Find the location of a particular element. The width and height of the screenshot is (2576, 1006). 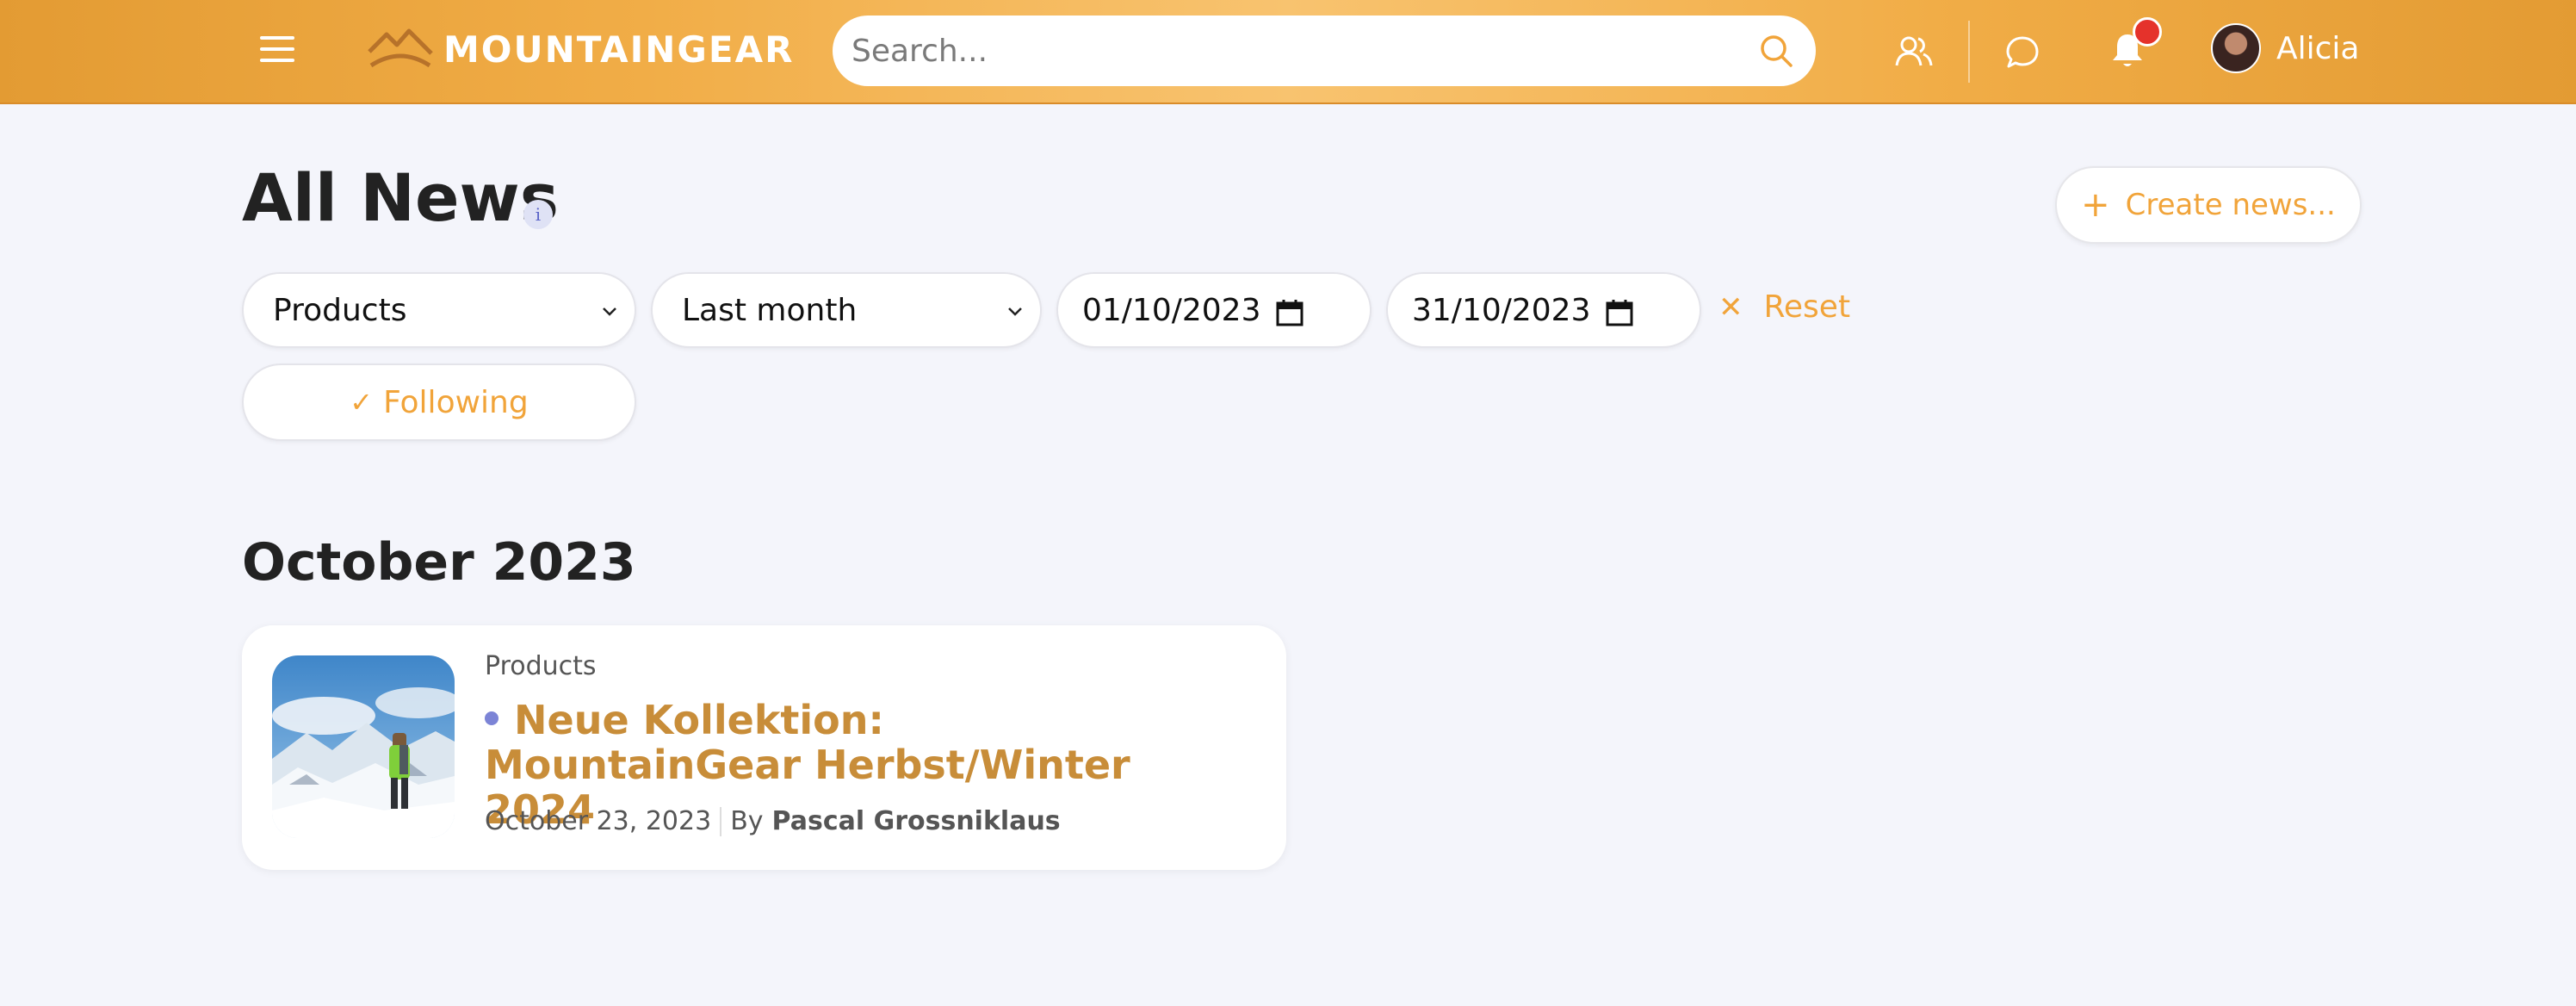

date-from-field: 01/10/2023 is located at coordinates (1214, 310).